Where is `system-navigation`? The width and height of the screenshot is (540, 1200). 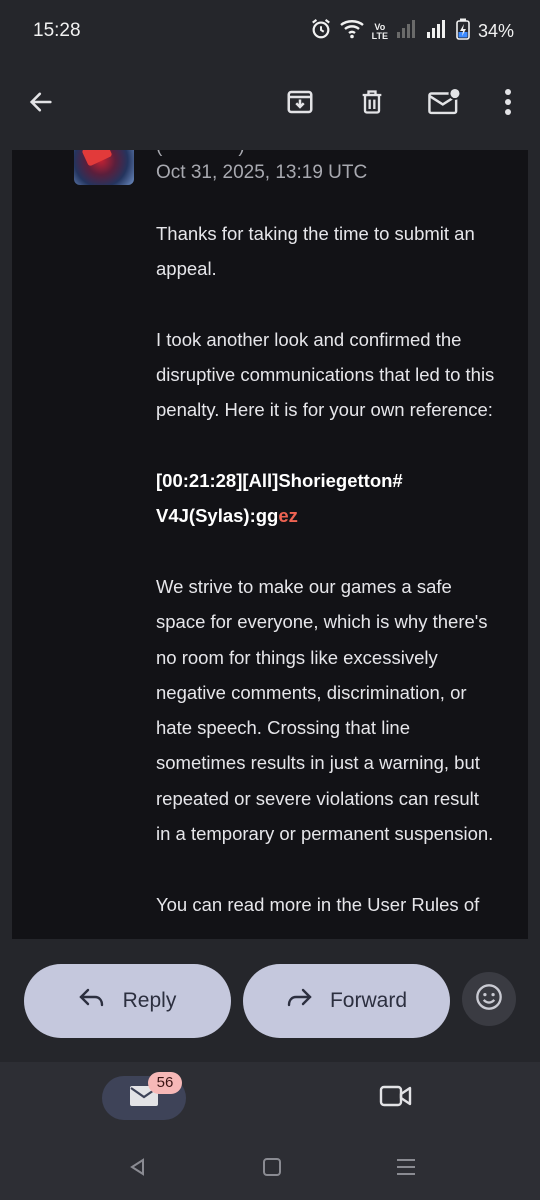
system-navigation is located at coordinates (270, 1168).